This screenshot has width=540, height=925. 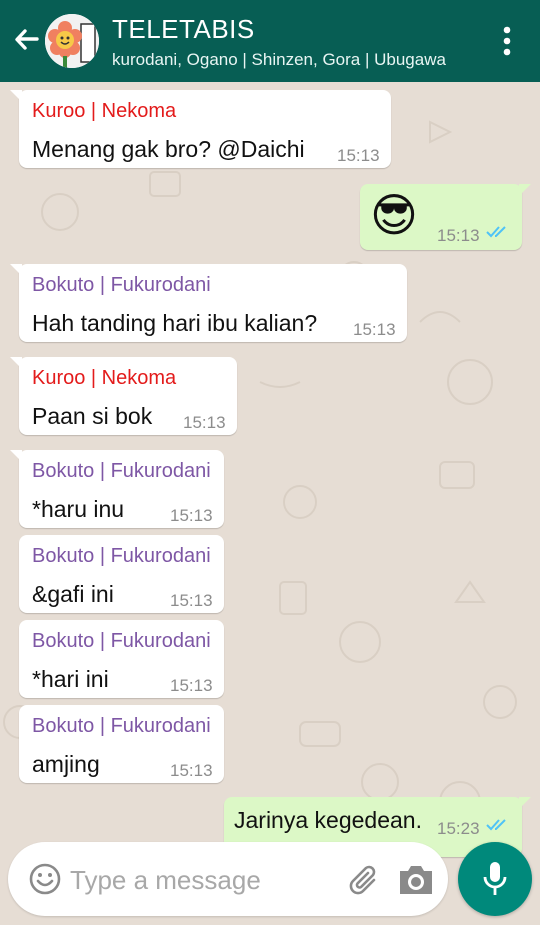 What do you see at coordinates (416, 880) in the screenshot?
I see `camera-icon` at bounding box center [416, 880].